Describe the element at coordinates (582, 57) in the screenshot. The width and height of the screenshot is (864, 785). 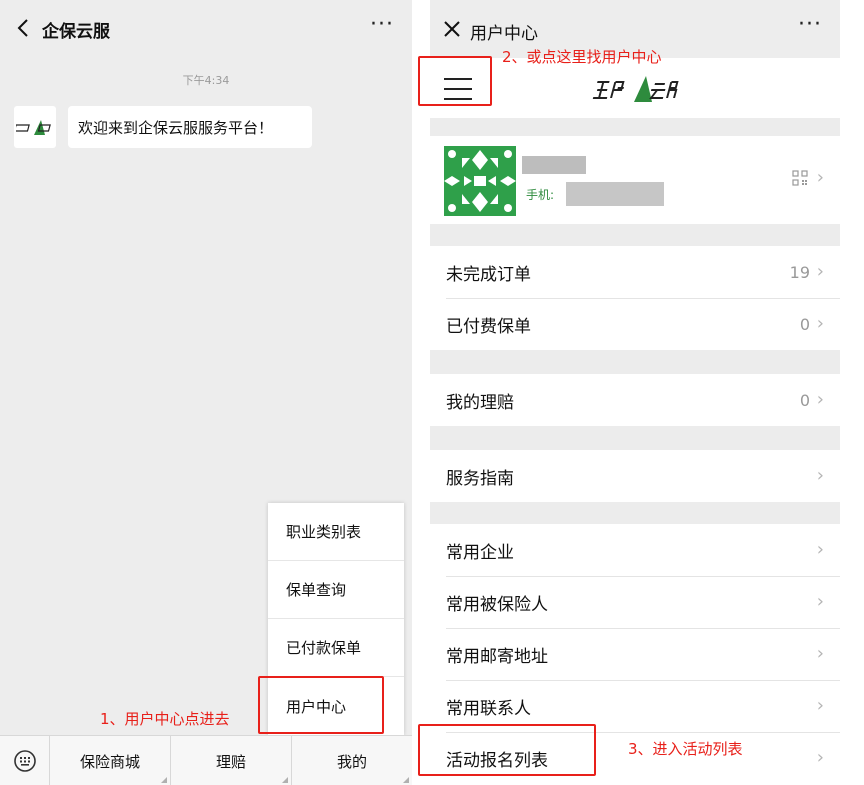
I see `annotation-step2: 2、或点这里找用户中心` at that location.